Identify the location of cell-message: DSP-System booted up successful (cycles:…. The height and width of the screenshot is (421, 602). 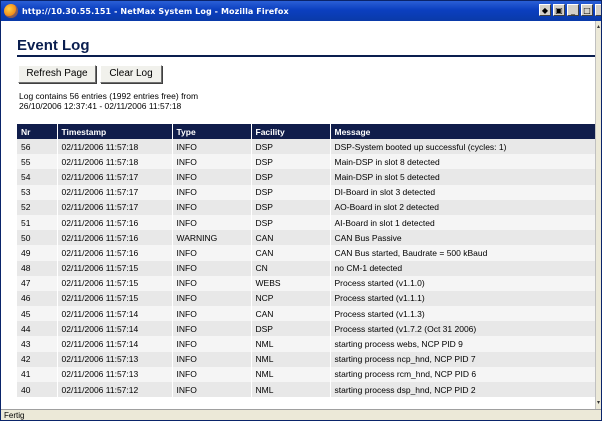
(462, 147).